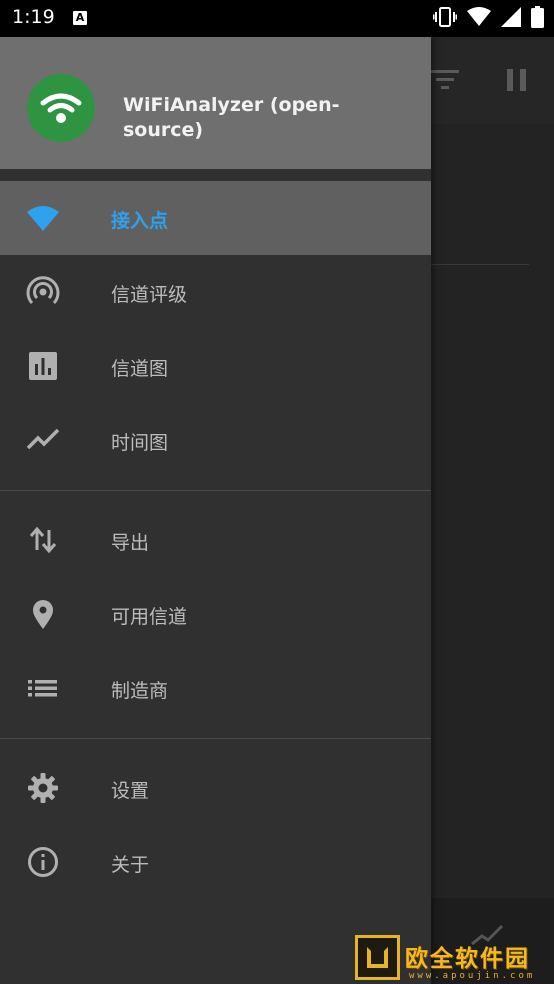 The height and width of the screenshot is (984, 554). Describe the element at coordinates (130, 543) in the screenshot. I see `menu-label: 导出` at that location.